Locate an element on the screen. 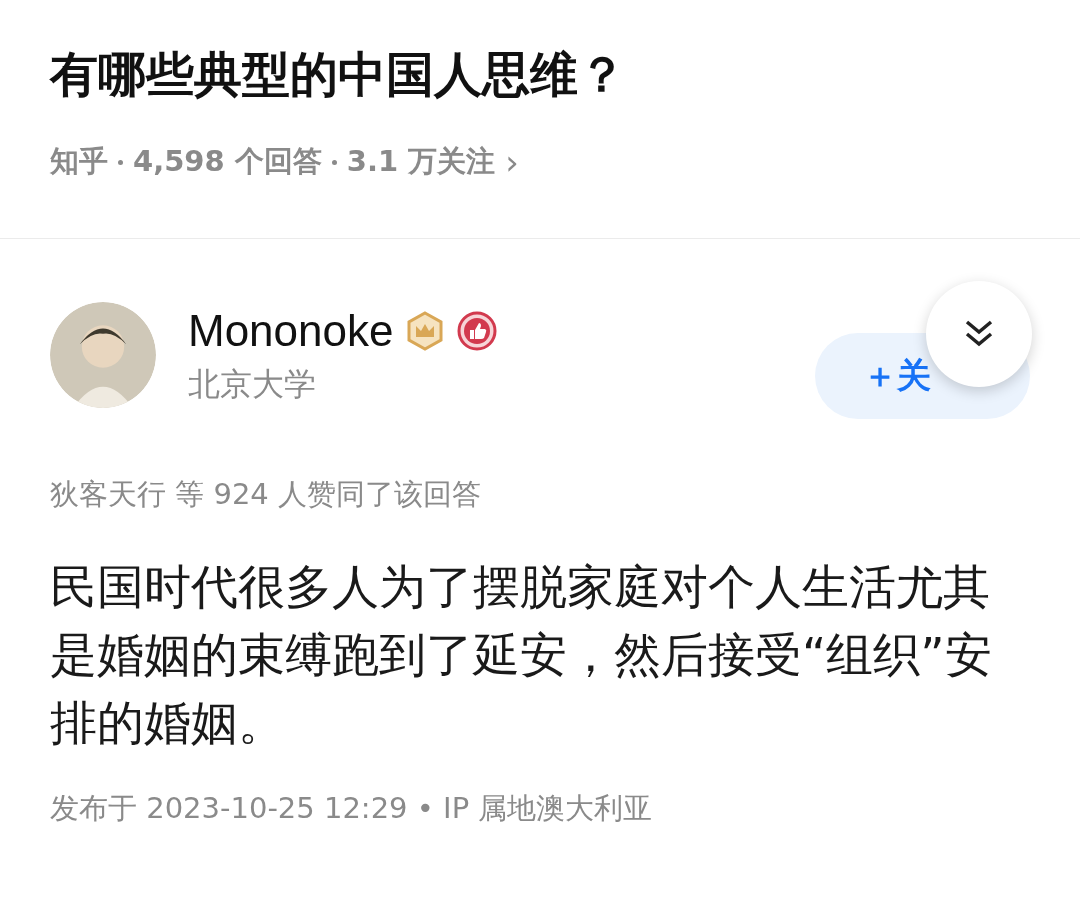 Image resolution: width=1080 pixels, height=900 pixels. meta-text: 3.1 万关注 is located at coordinates (421, 161).